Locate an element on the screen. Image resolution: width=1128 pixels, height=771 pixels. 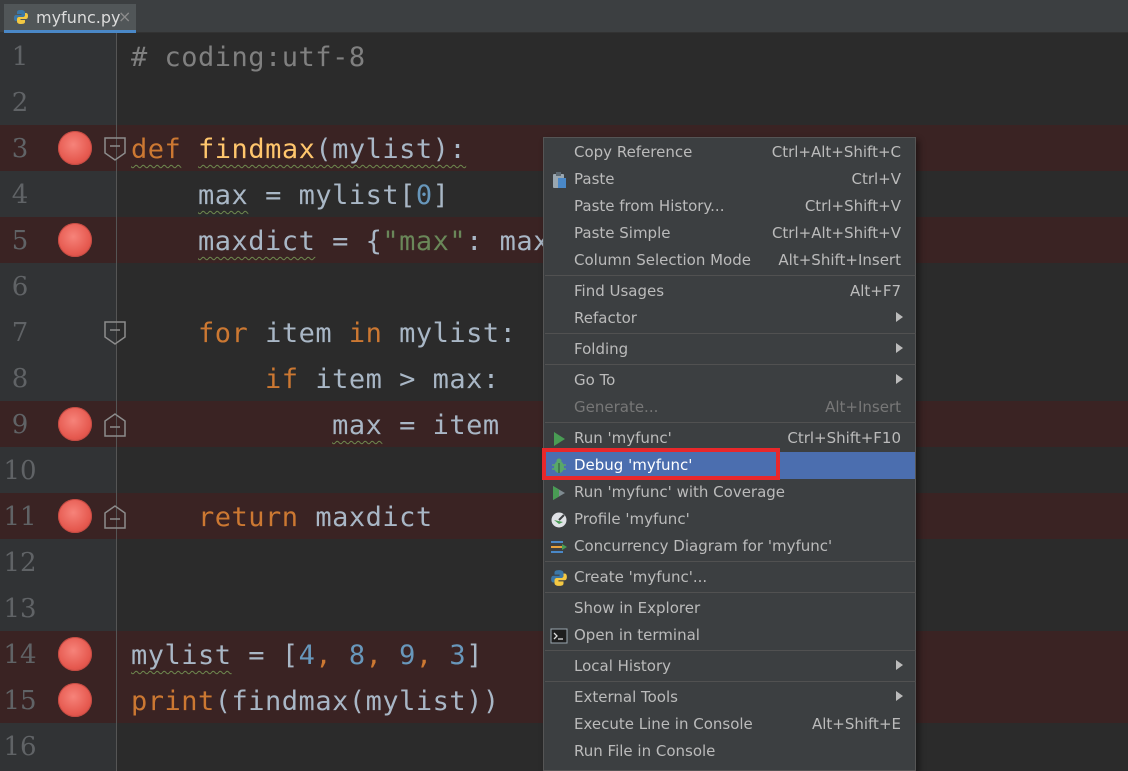
menu-item-label: Refactor is located at coordinates (605, 318).